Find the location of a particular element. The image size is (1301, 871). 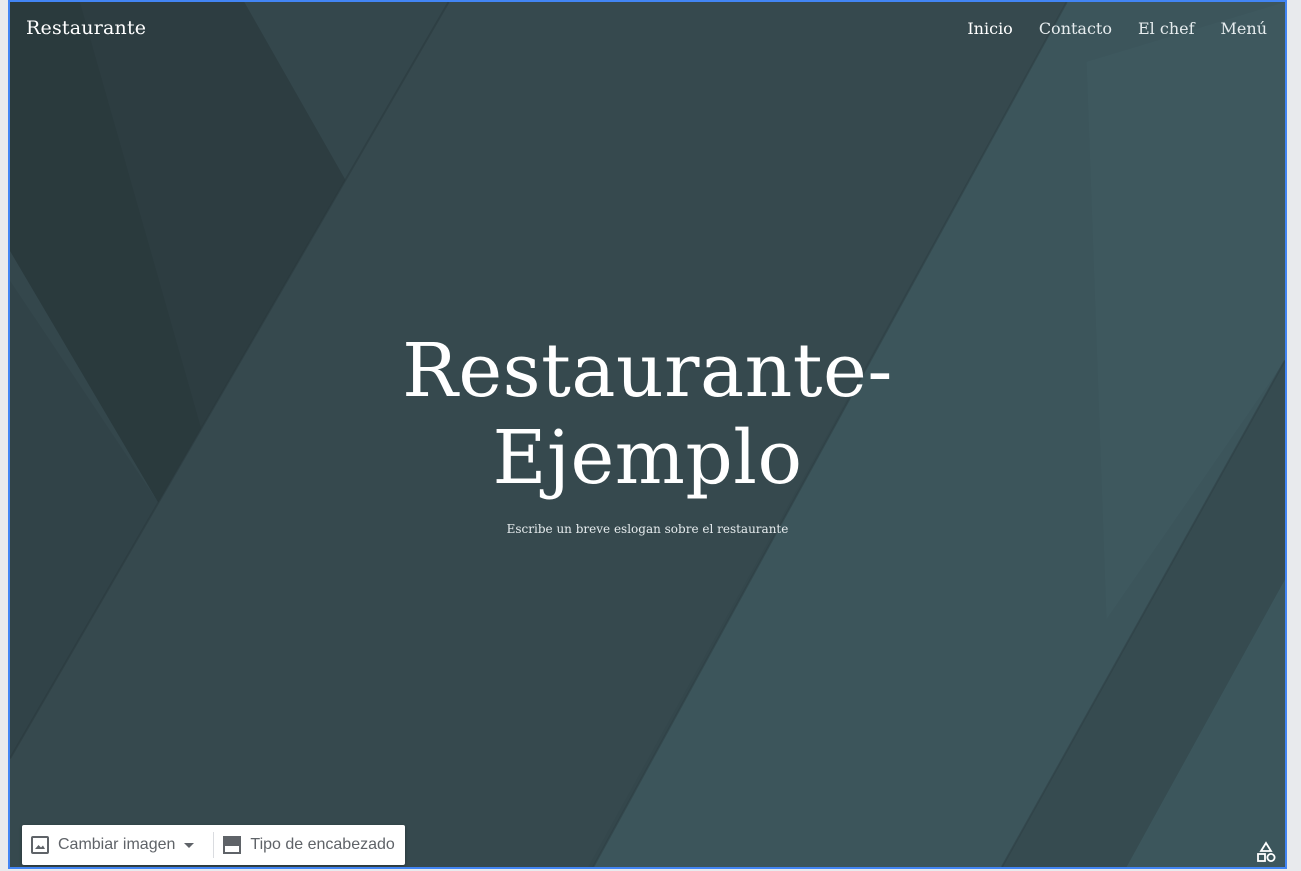

nav-item-contacto: Contacto is located at coordinates (1075, 28).